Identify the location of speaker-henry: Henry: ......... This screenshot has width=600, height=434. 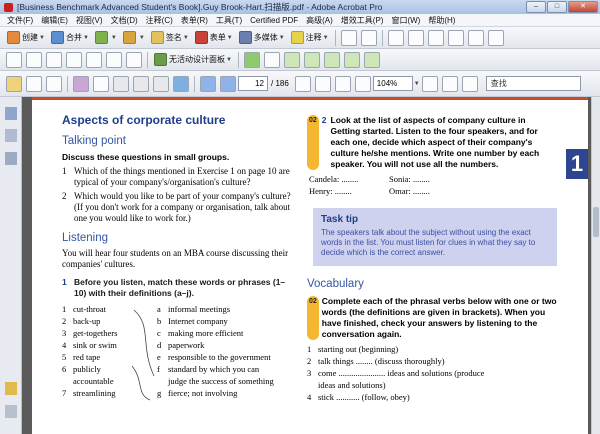
(330, 191).